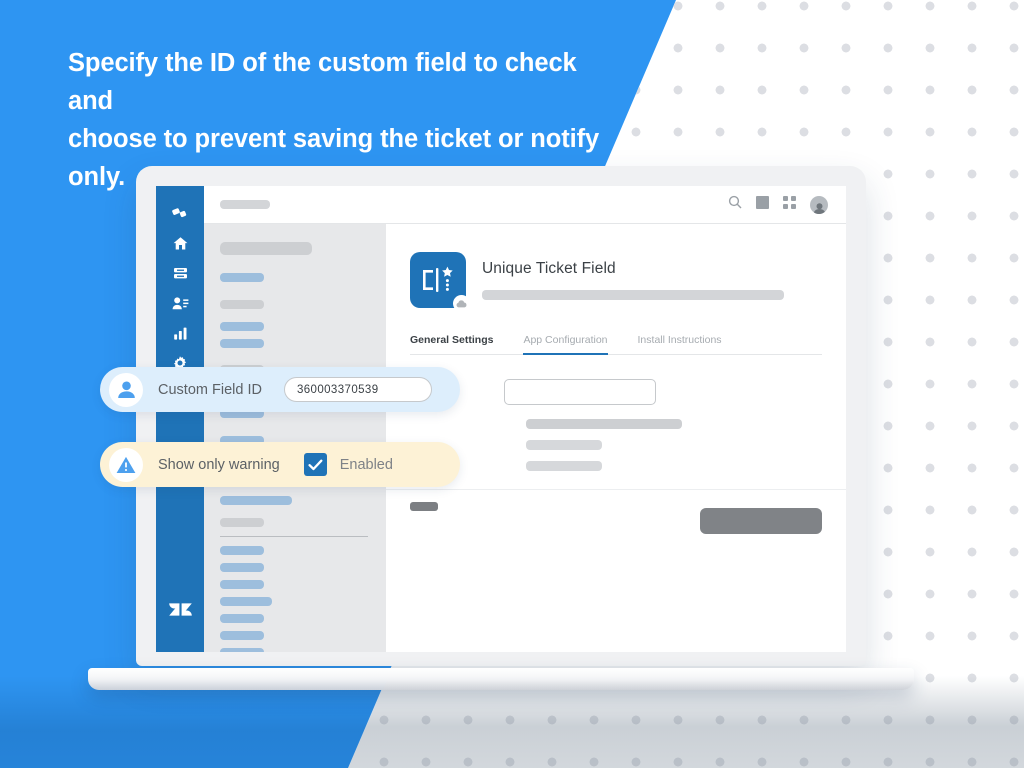  Describe the element at coordinates (315, 464) in the screenshot. I see `show-only-warning-checkbox` at that location.